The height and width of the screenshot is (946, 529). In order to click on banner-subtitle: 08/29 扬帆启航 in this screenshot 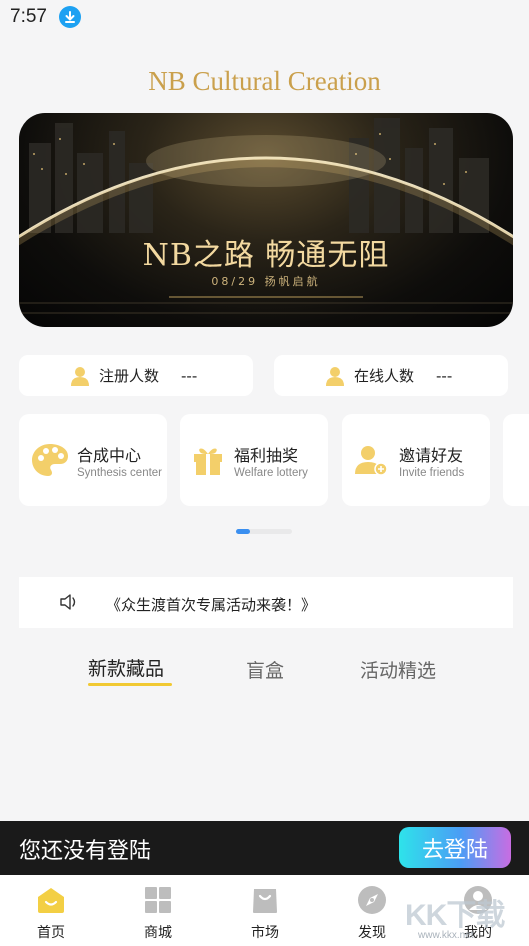, I will do `click(266, 281)`.